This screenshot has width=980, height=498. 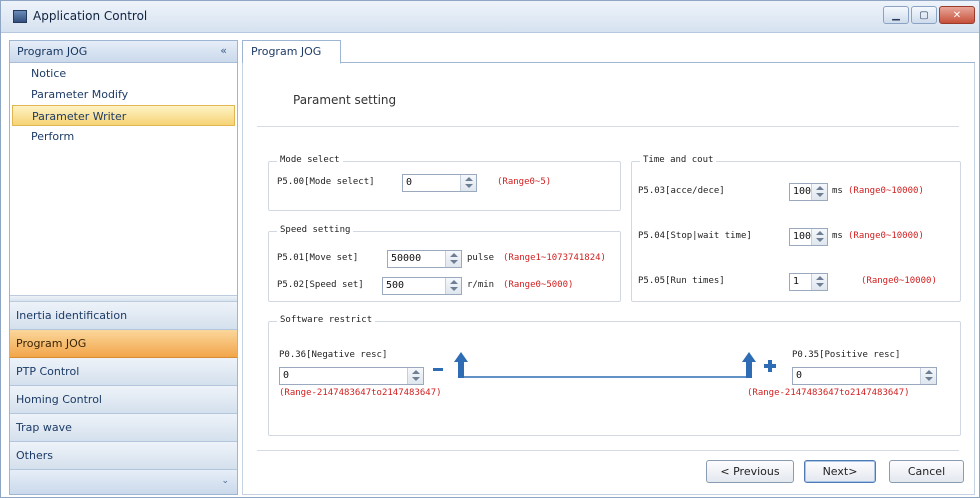 I want to click on sidebar-item-notice: Notice, so click(x=123, y=73).